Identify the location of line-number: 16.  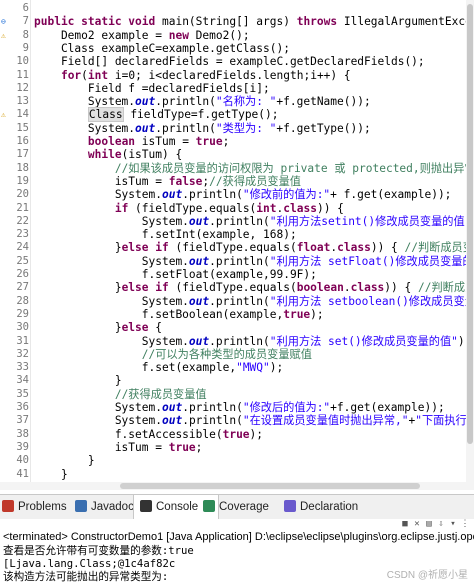
(22, 141).